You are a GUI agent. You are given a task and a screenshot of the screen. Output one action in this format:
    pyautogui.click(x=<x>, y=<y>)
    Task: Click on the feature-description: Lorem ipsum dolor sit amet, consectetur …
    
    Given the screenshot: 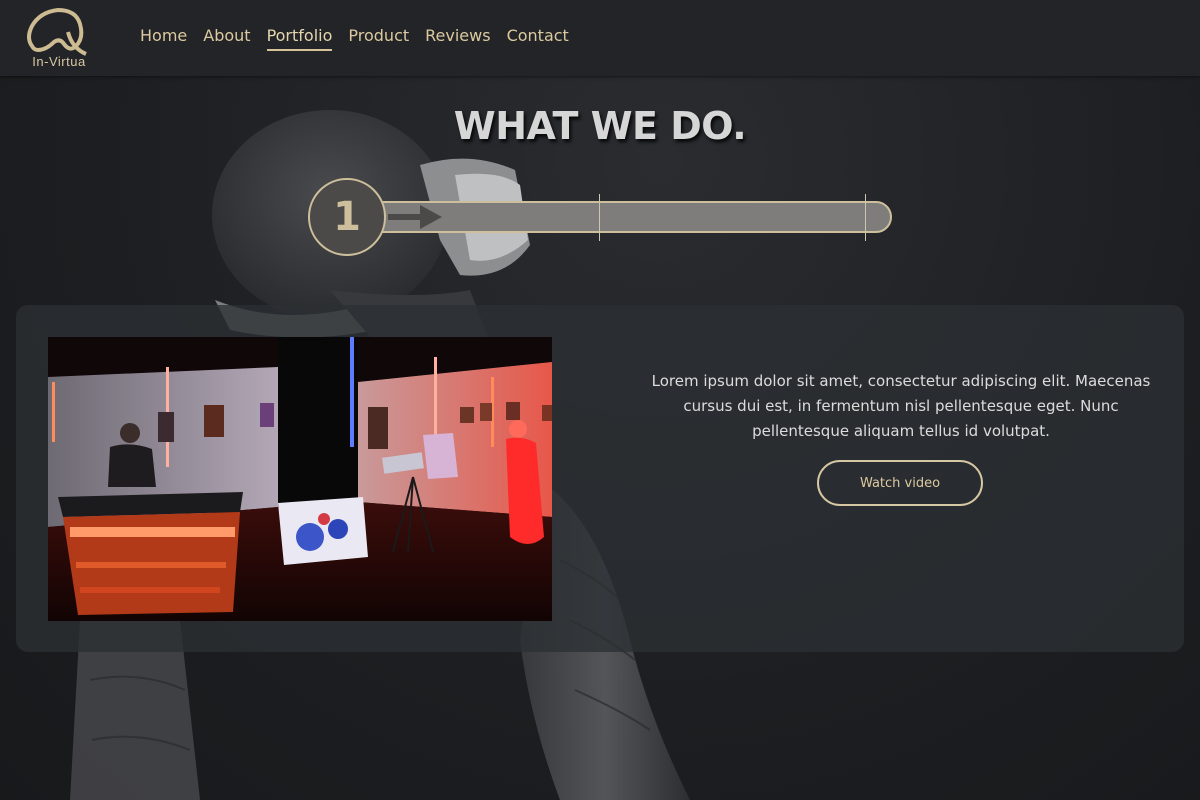 What is the action you would take?
    pyautogui.click(x=901, y=406)
    